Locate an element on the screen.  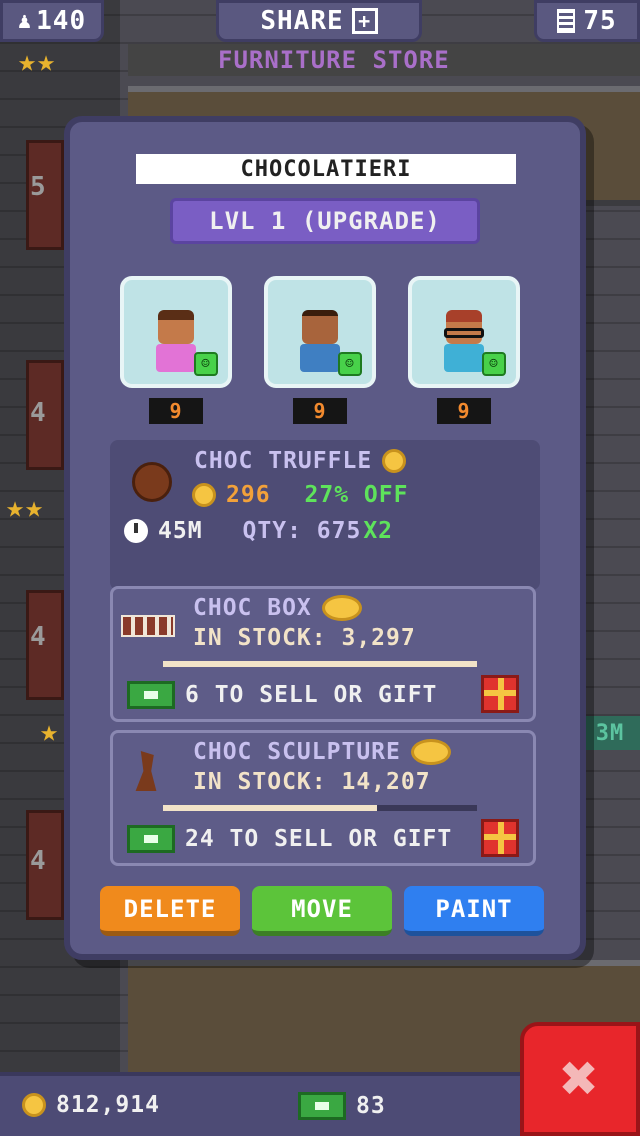
share-button: SHARE + is located at coordinates (319, 21).